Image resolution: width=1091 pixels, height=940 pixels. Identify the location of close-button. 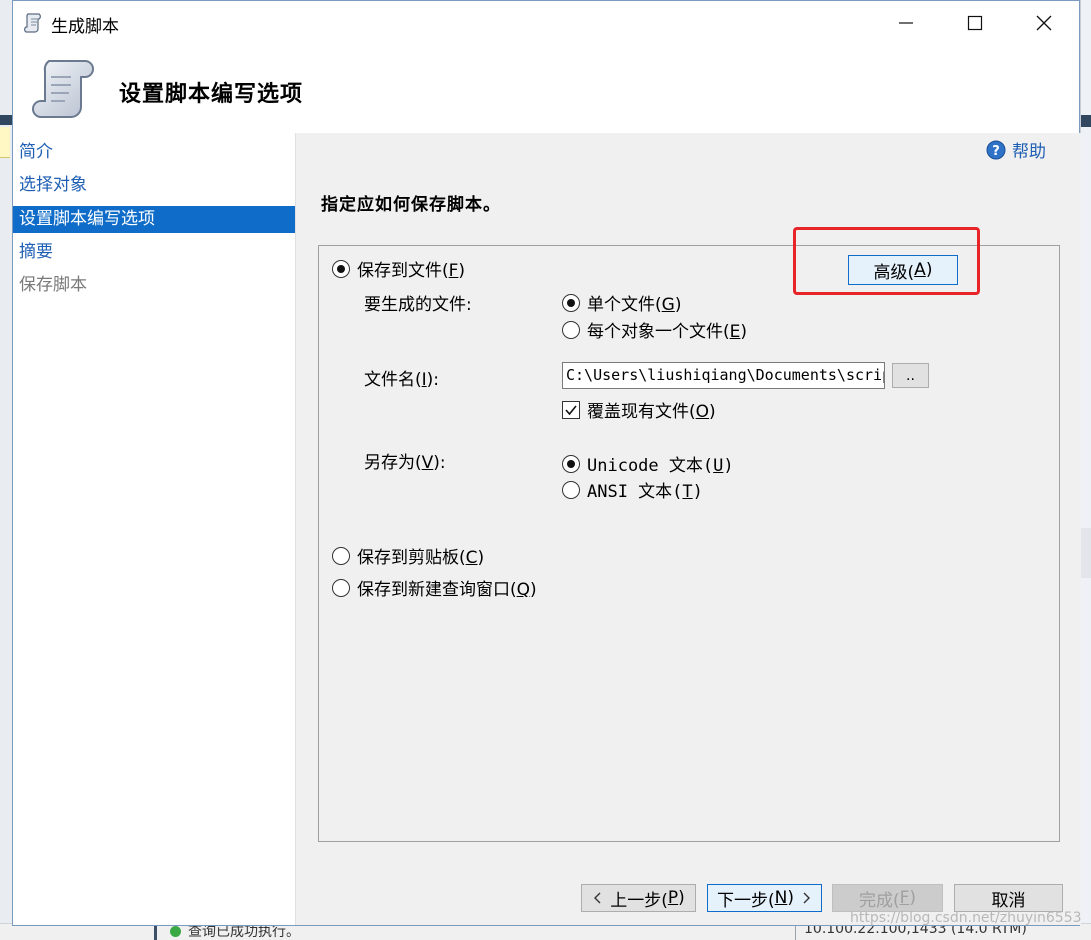
(1044, 23).